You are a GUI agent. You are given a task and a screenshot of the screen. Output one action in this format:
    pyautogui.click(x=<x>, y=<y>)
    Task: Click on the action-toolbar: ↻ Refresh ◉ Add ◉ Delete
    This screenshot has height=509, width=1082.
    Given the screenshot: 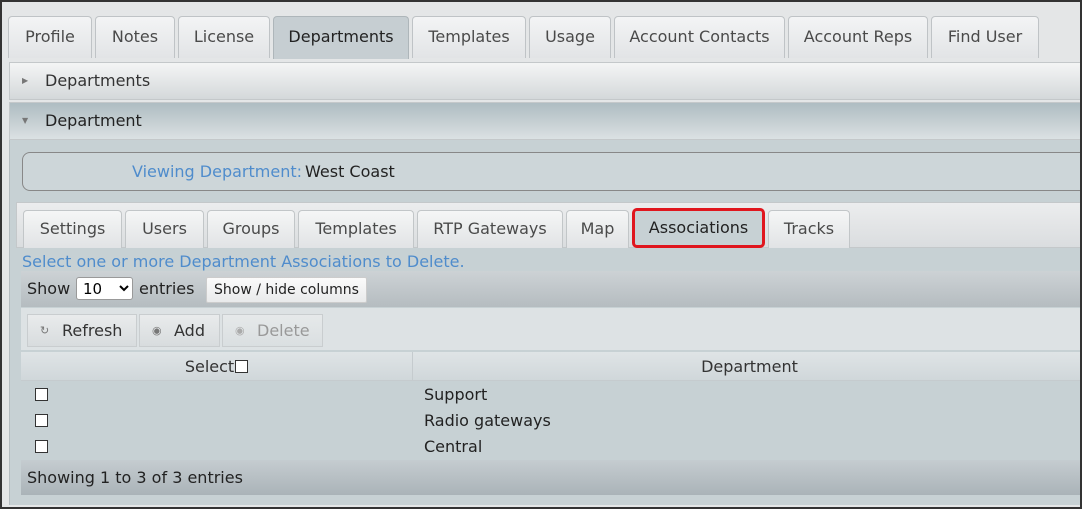 What is the action you would take?
    pyautogui.click(x=550, y=329)
    